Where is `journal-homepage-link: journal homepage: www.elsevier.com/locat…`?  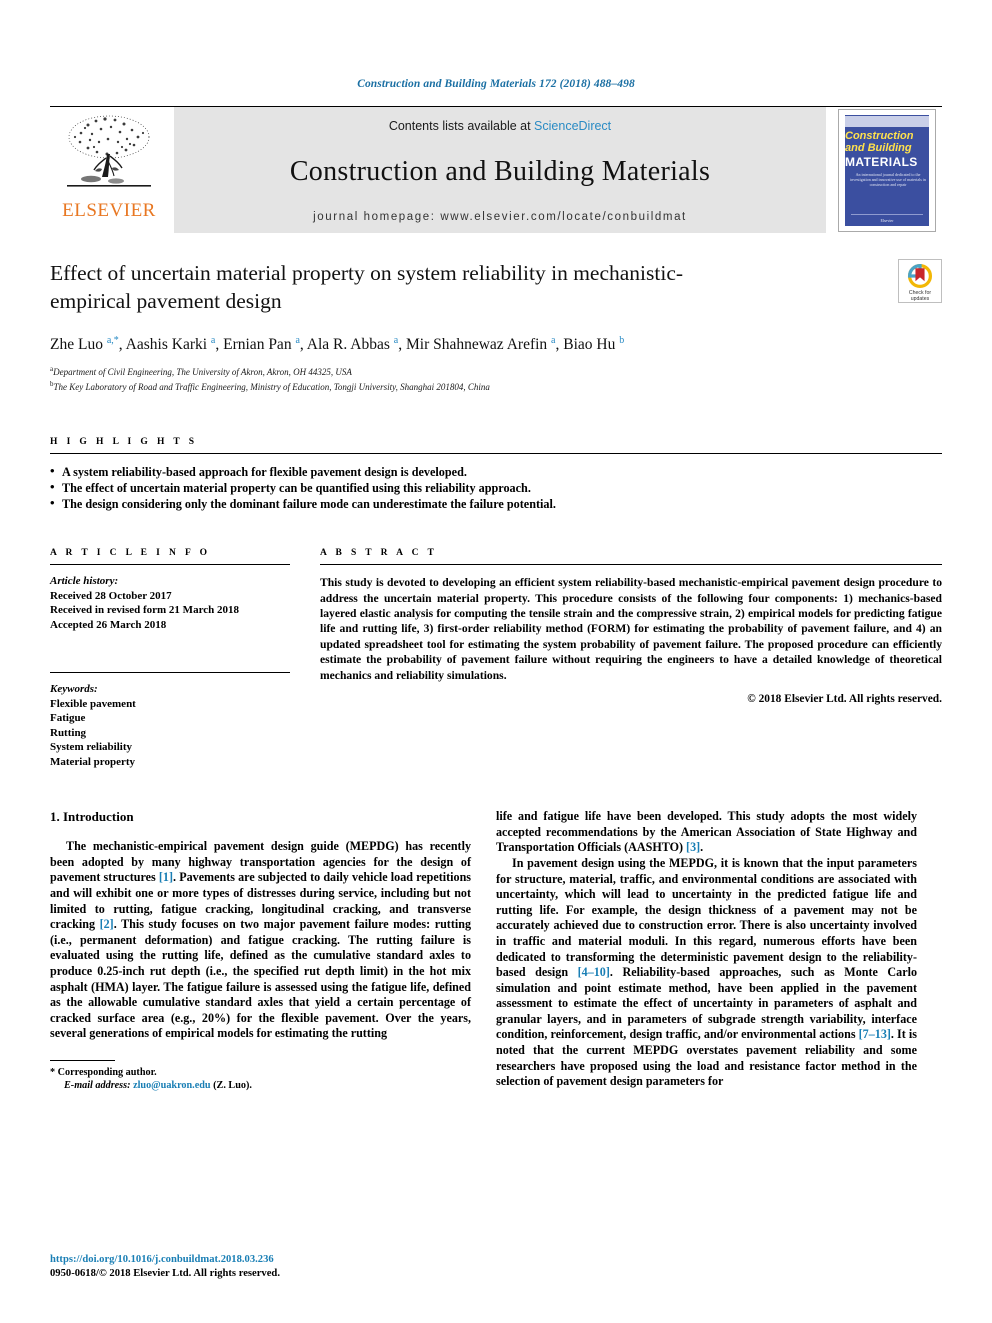 journal-homepage-link: journal homepage: www.elsevier.com/locat… is located at coordinates (500, 217).